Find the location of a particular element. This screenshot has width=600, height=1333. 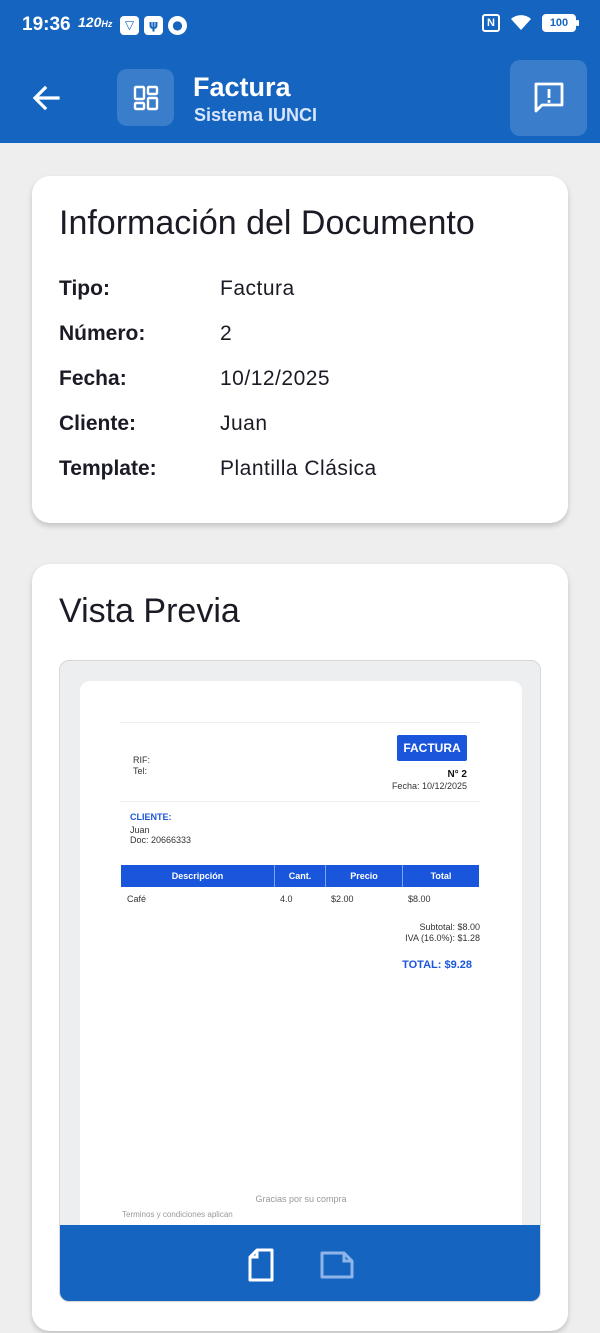

info-row-template: Template: Plantilla Clásica is located at coordinates (299, 472).